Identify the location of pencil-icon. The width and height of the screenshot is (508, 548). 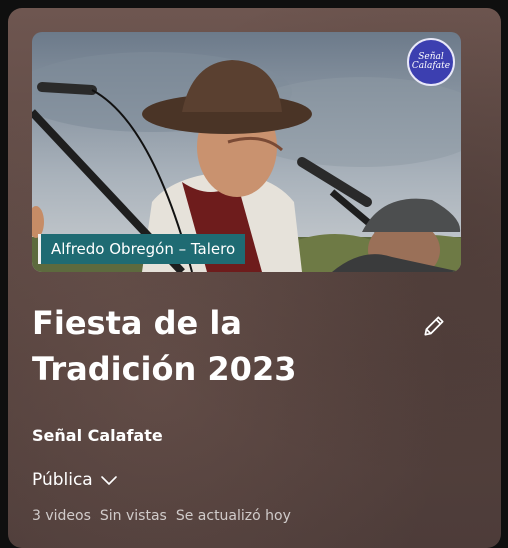
(434, 326).